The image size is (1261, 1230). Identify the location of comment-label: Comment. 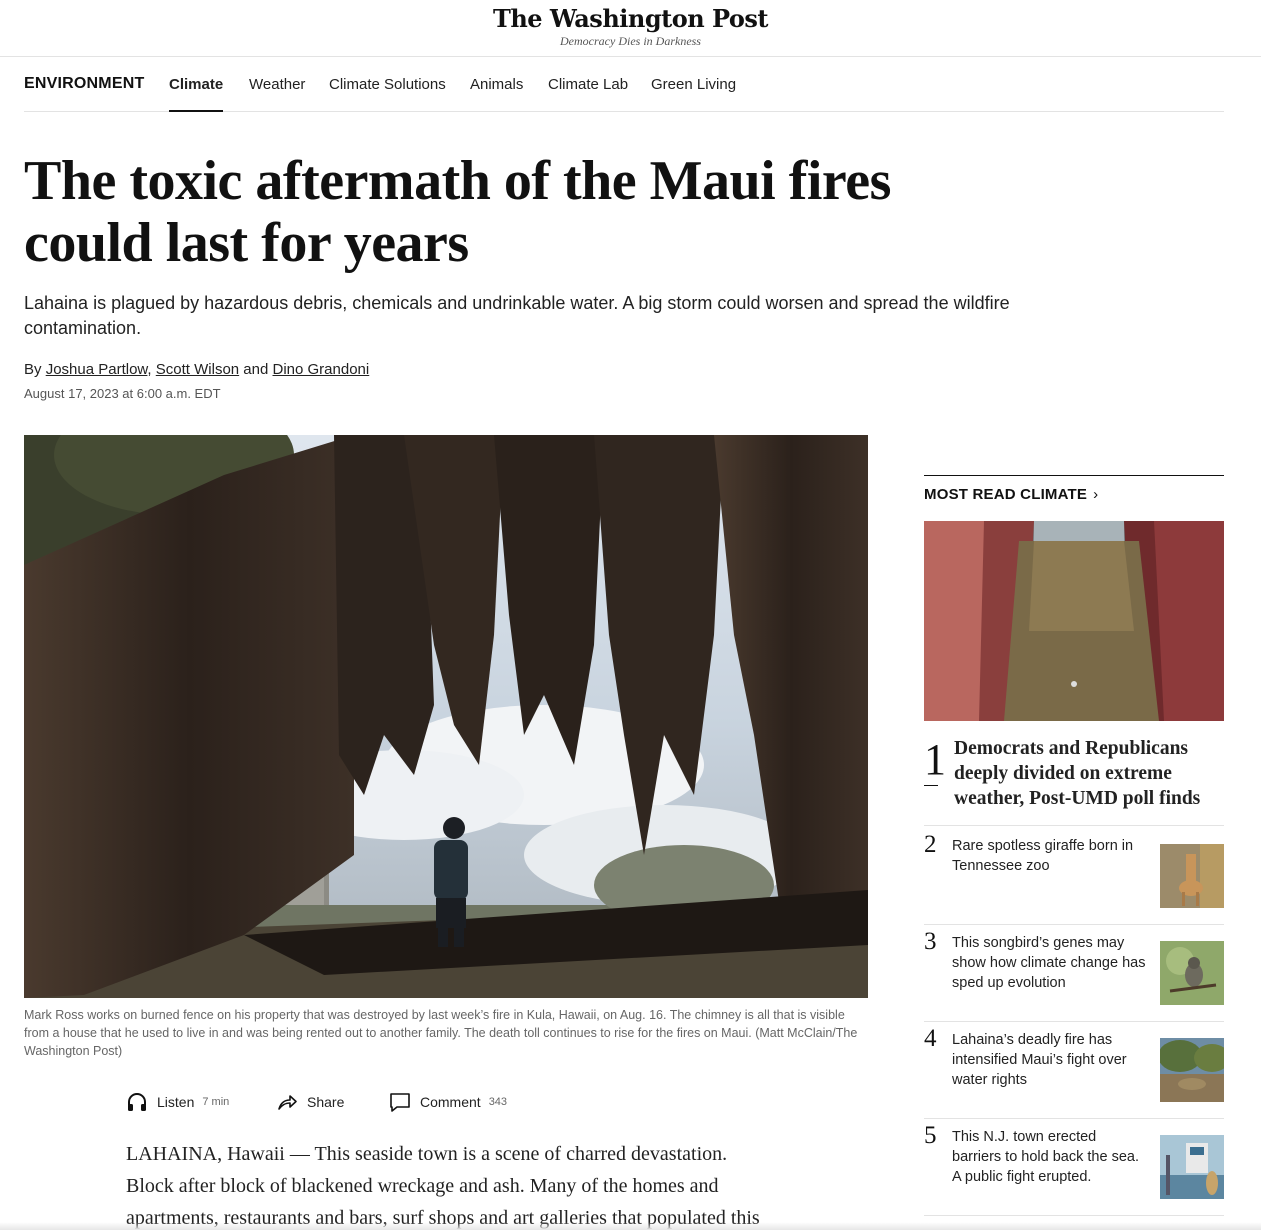
(450, 1102).